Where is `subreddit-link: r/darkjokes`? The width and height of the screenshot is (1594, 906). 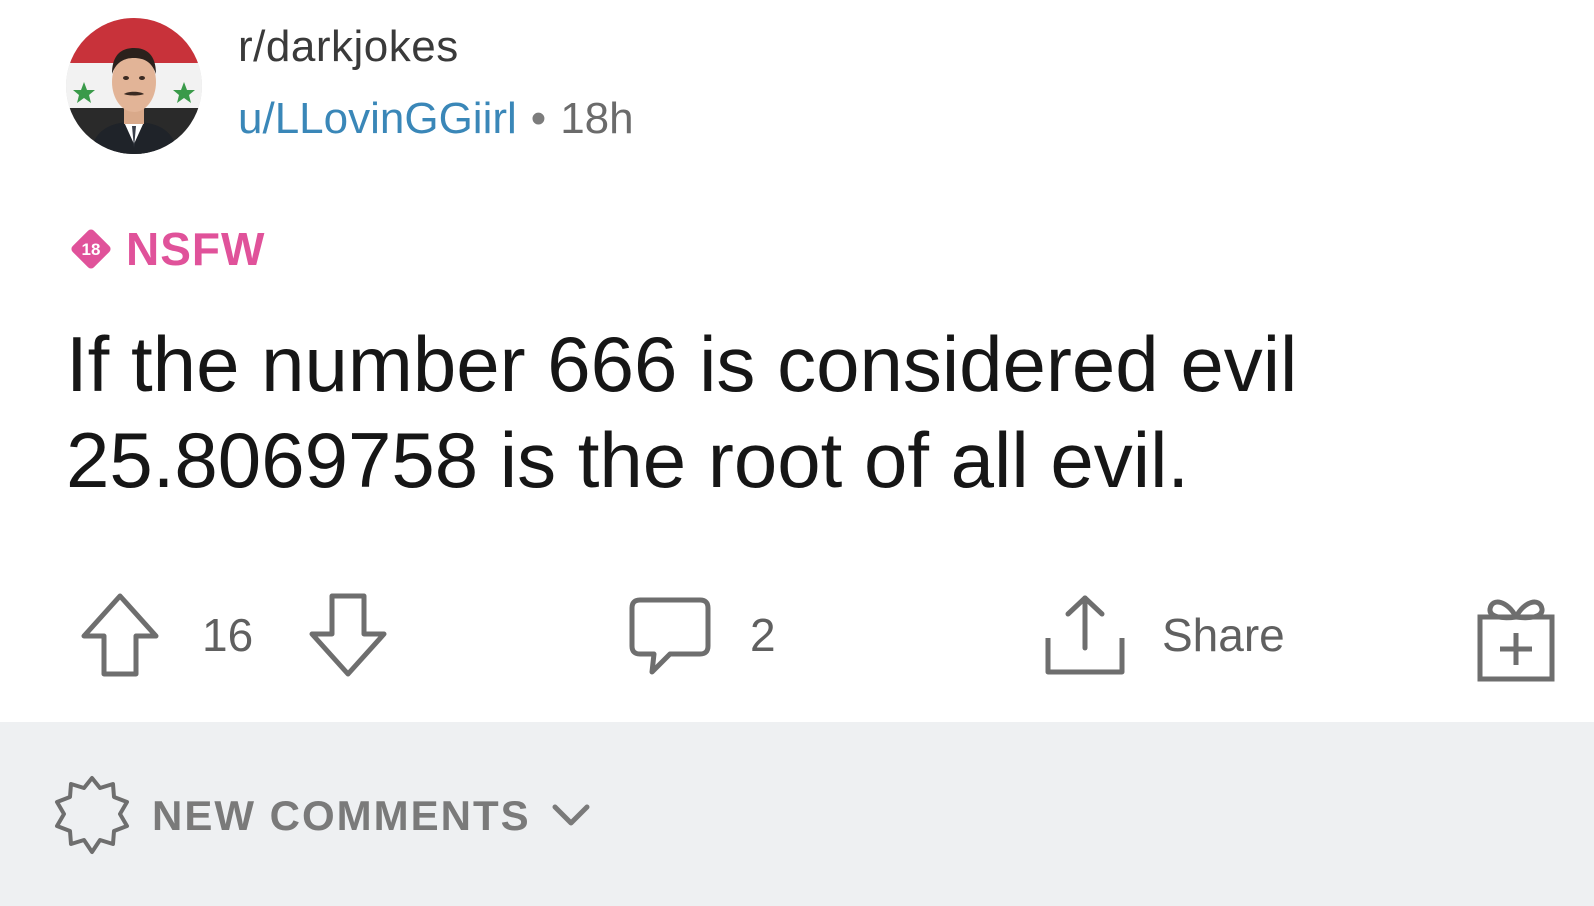
subreddit-link: r/darkjokes is located at coordinates (348, 47).